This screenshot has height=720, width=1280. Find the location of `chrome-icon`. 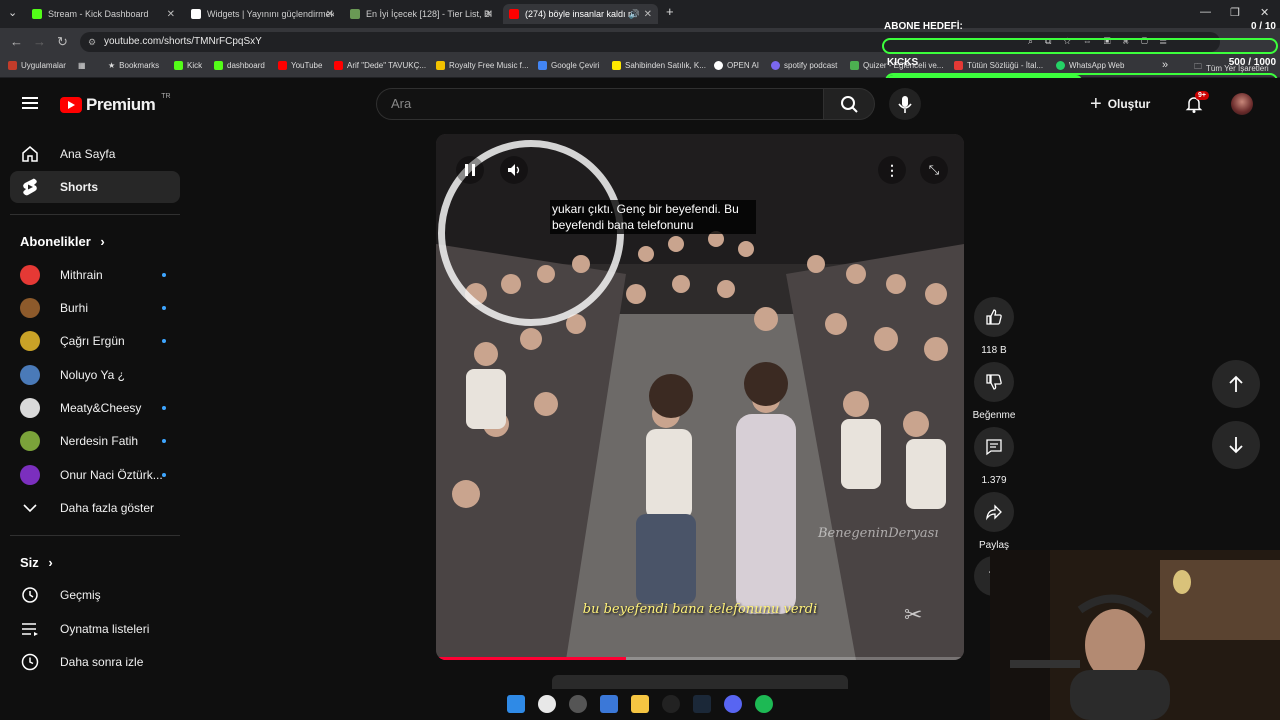

chrome-icon is located at coordinates (546, 704).